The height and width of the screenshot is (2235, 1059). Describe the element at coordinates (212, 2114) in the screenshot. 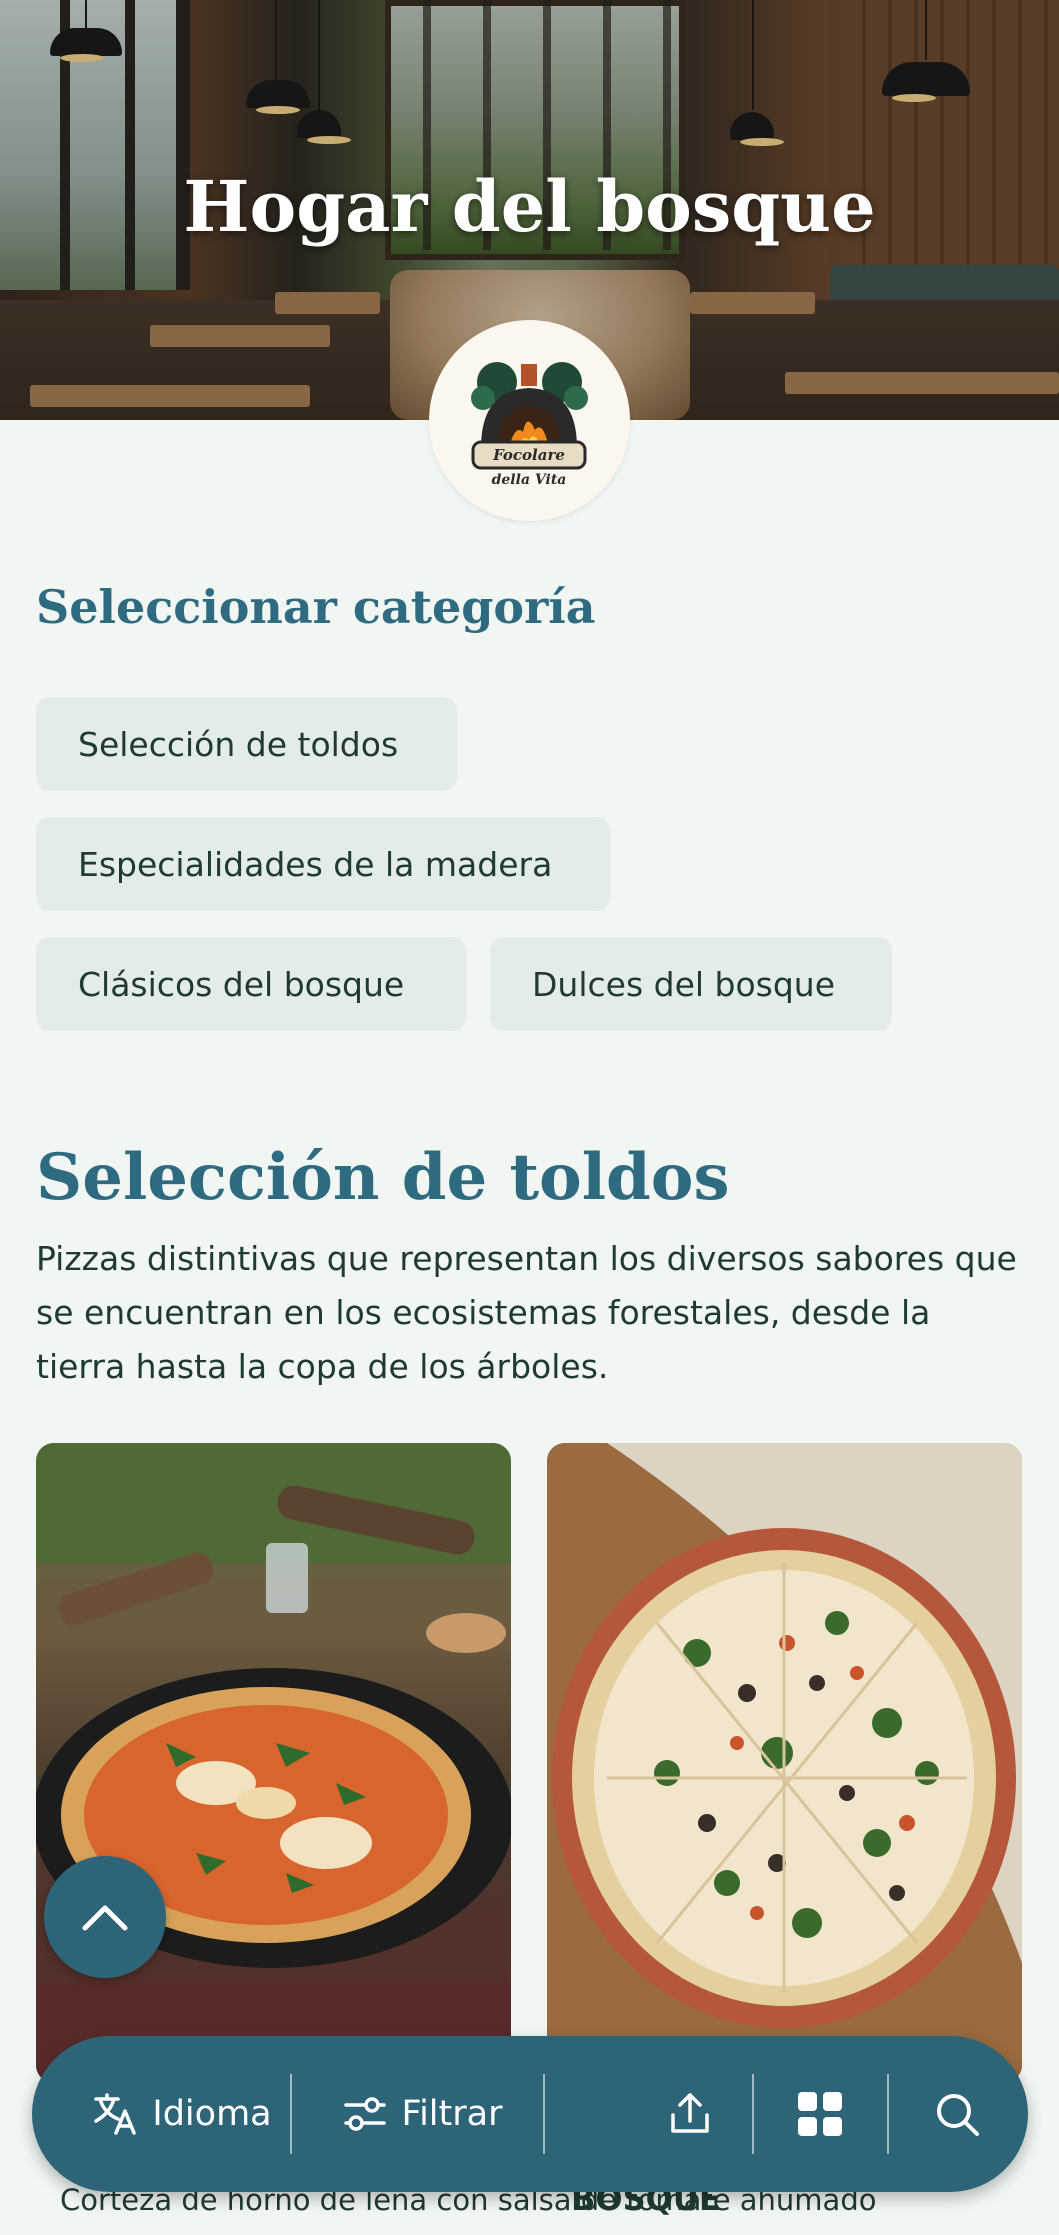

I see `language-label: Idioma` at that location.